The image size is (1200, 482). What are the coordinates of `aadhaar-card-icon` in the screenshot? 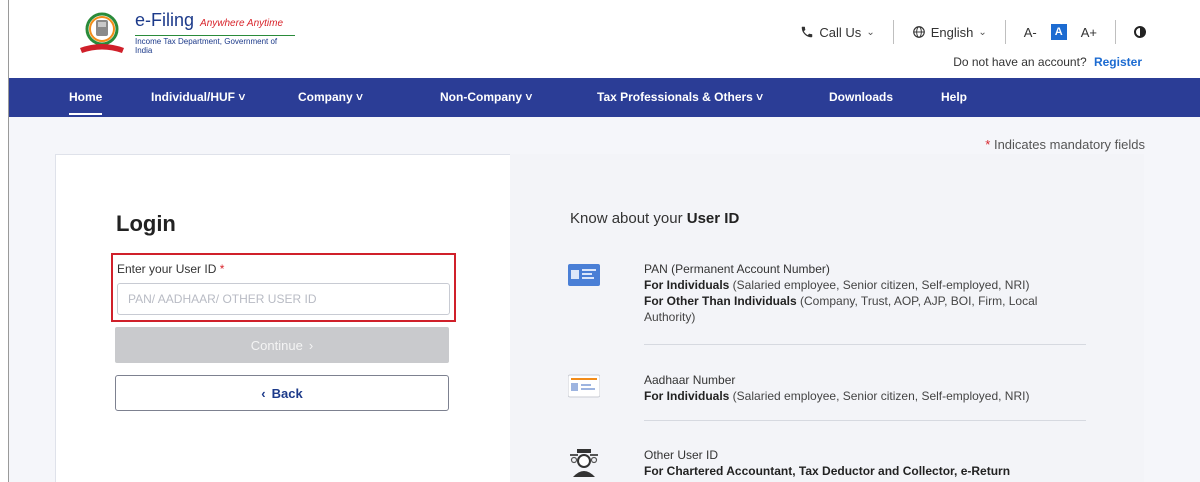 It's located at (584, 386).